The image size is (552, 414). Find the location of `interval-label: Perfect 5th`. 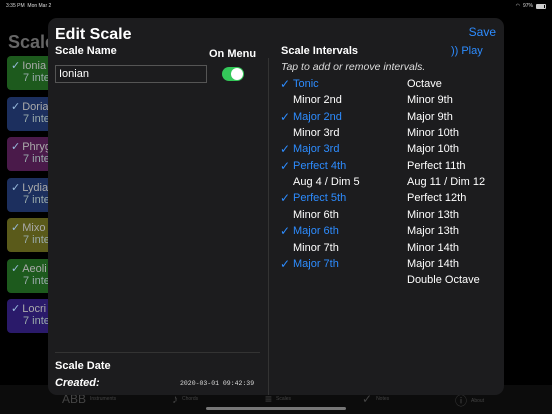

interval-label: Perfect 5th is located at coordinates (320, 198).